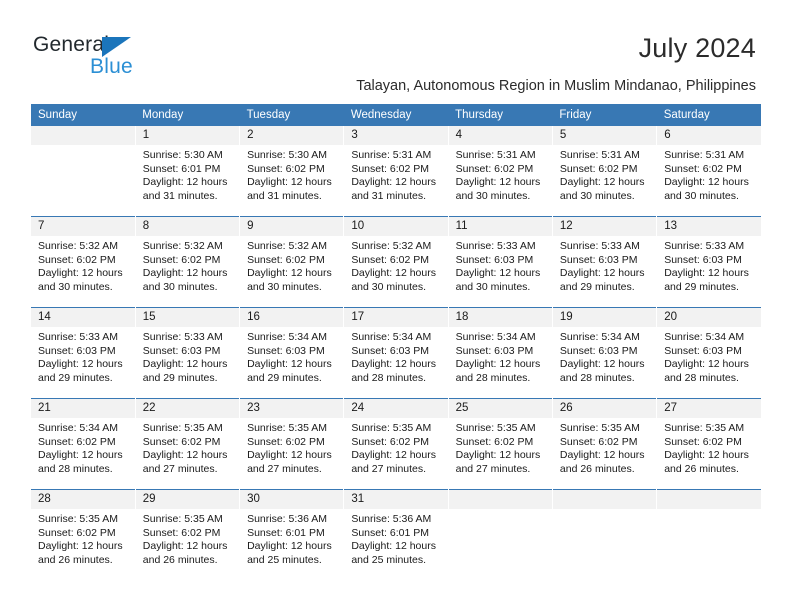 The height and width of the screenshot is (612, 792). Describe the element at coordinates (500, 408) in the screenshot. I see `day-number: 25` at that location.